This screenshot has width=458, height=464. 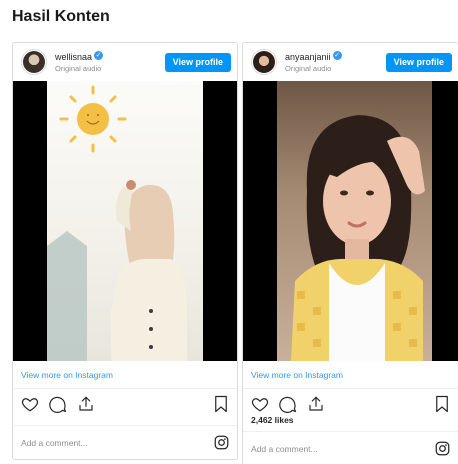 I want to click on username: wellisnaa, so click(x=73, y=57).